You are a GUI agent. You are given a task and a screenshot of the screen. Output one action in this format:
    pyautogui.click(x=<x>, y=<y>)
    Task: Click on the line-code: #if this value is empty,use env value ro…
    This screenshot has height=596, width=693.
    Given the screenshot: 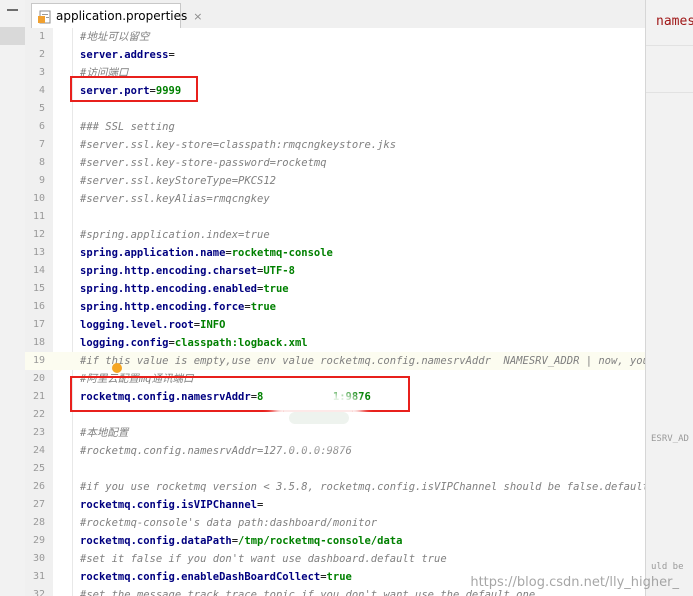 What is the action you would take?
    pyautogui.click(x=362, y=361)
    